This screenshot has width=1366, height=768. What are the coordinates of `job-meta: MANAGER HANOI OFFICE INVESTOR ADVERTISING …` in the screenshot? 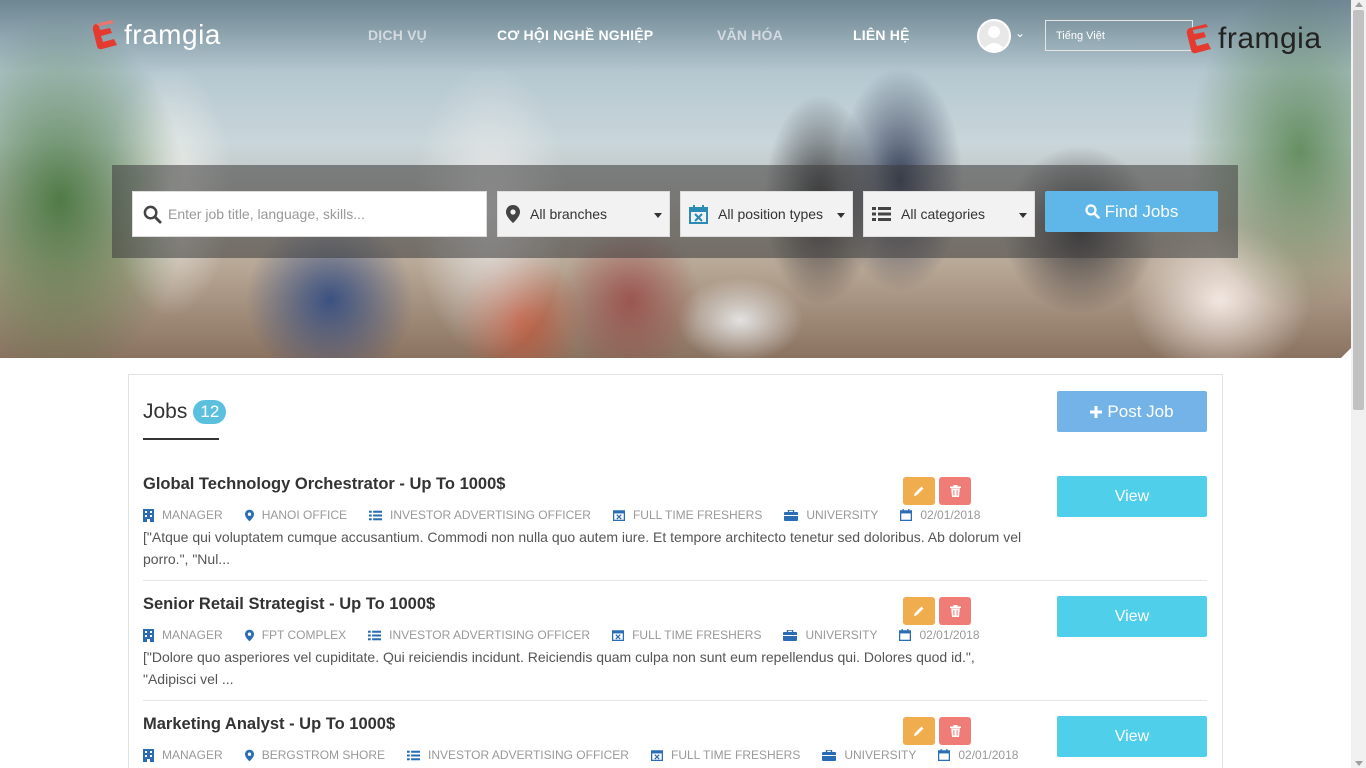 It's located at (572, 515).